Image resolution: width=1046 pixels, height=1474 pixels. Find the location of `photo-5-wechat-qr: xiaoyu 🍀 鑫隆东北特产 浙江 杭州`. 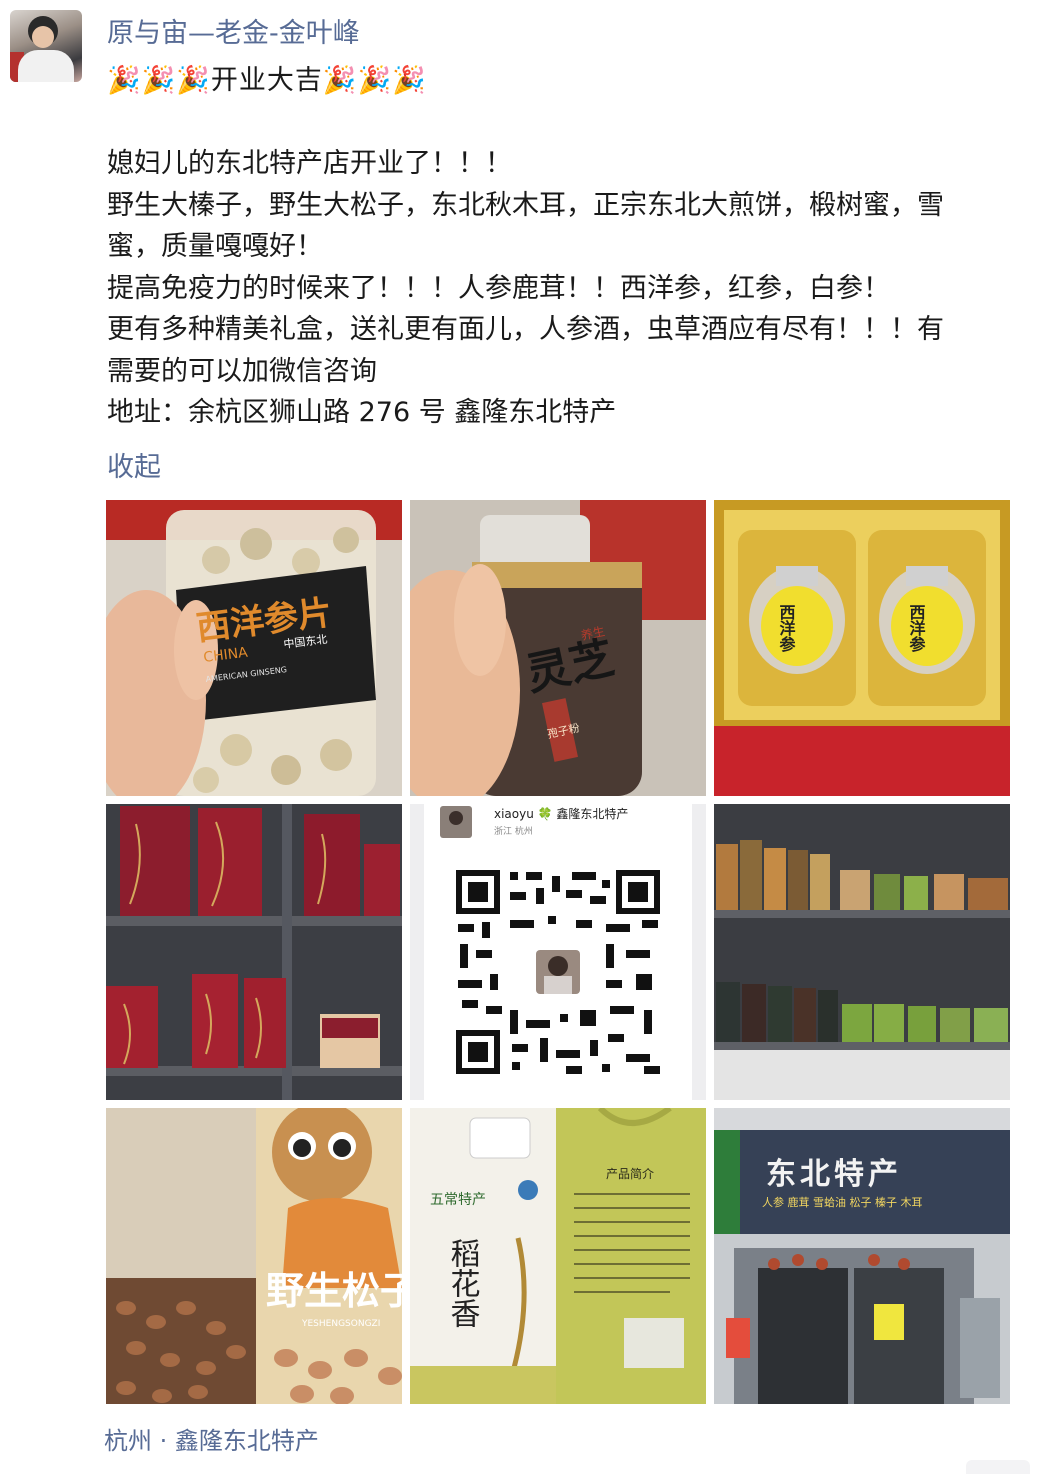

photo-5-wechat-qr: xiaoyu 🍀 鑫隆东北特产 浙江 杭州 is located at coordinates (558, 952).